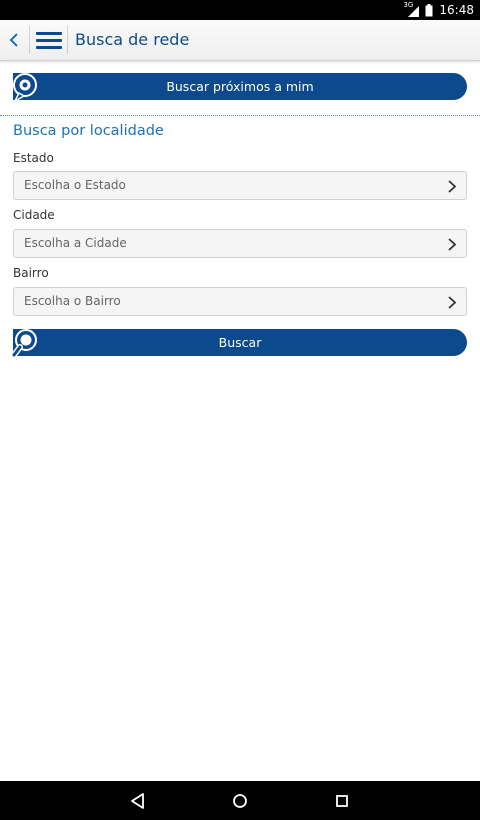 This screenshot has height=820, width=480. I want to click on status-icons: 3G 16:48, so click(438, 10).